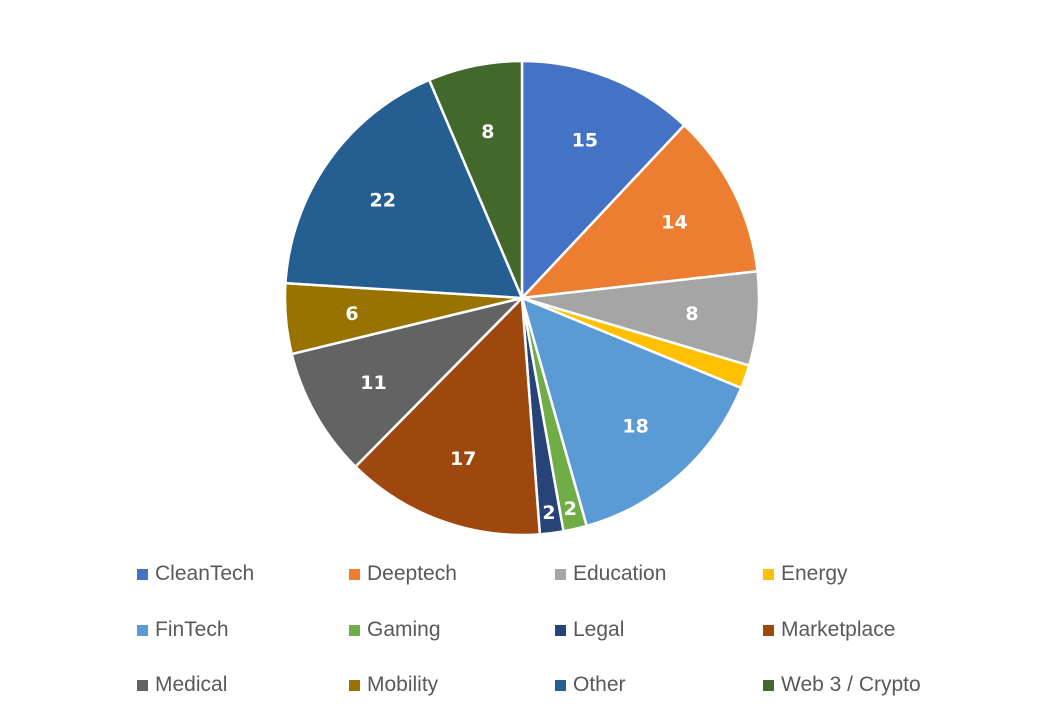 Image resolution: width=1044 pixels, height=728 pixels. What do you see at coordinates (674, 222) in the screenshot?
I see `data-label-deeptech: 14` at bounding box center [674, 222].